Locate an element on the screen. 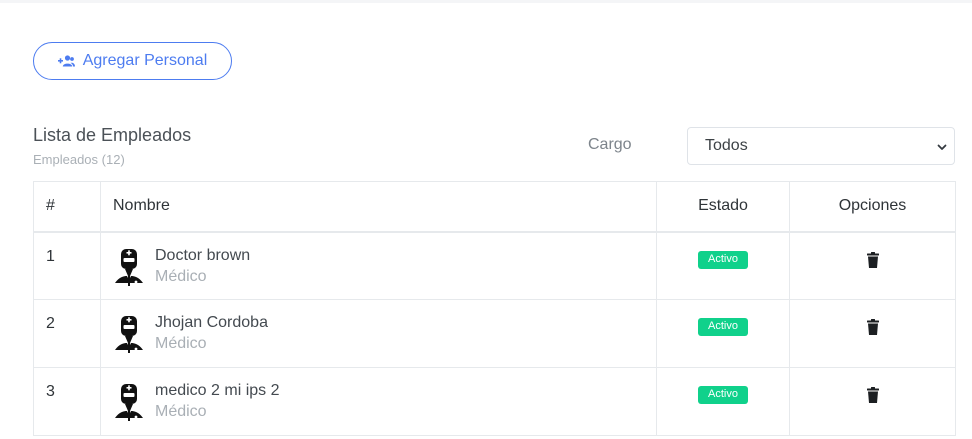 Image resolution: width=972 pixels, height=439 pixels. table-row: 1 Doctor brown Médico Activo is located at coordinates (494, 265).